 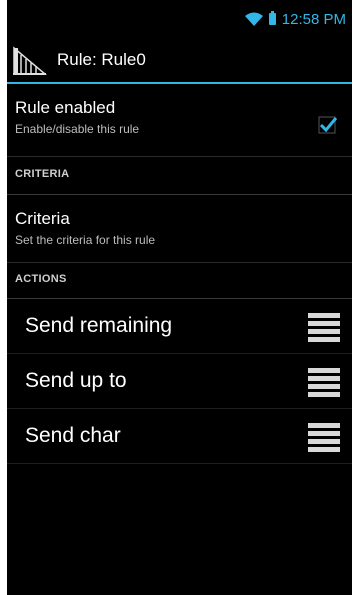 What do you see at coordinates (313, 19) in the screenshot?
I see `status-time: 12:58 PM` at bounding box center [313, 19].